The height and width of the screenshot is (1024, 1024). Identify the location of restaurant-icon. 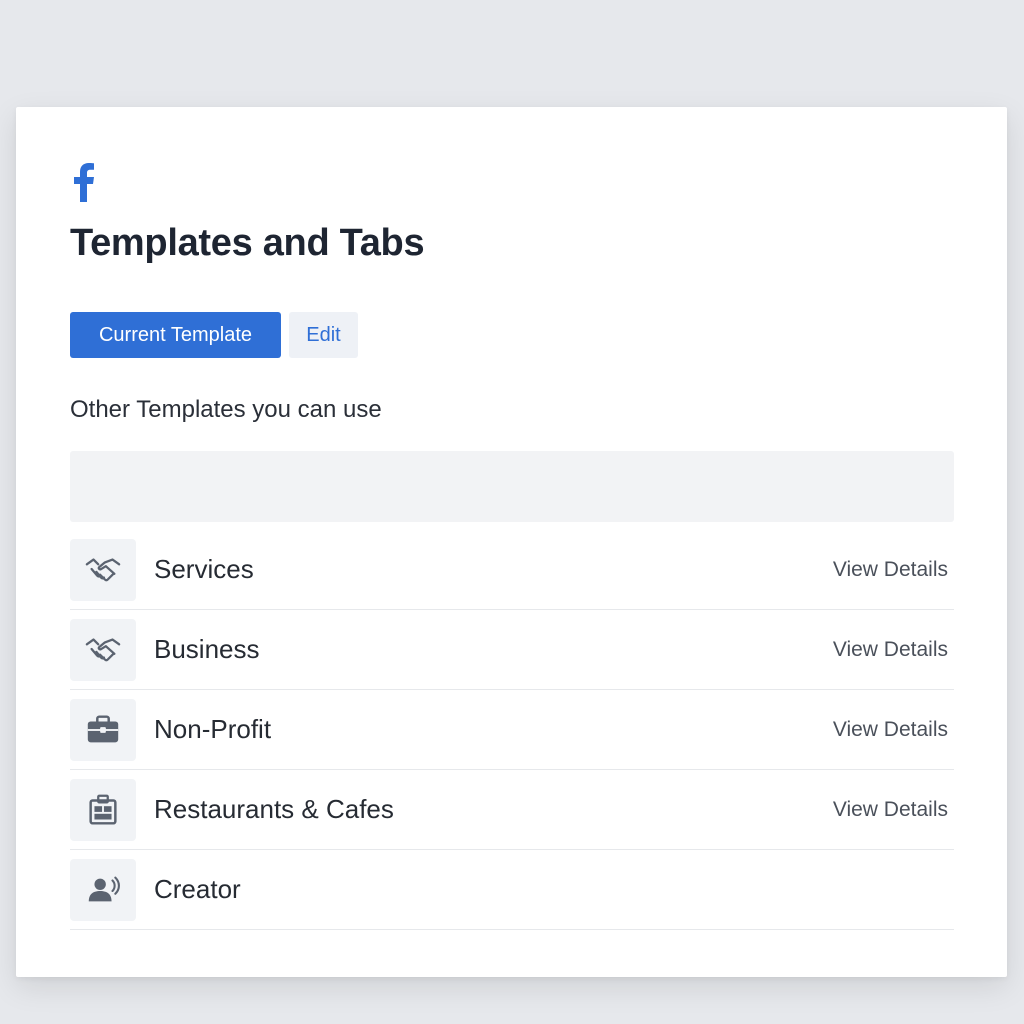
(103, 809).